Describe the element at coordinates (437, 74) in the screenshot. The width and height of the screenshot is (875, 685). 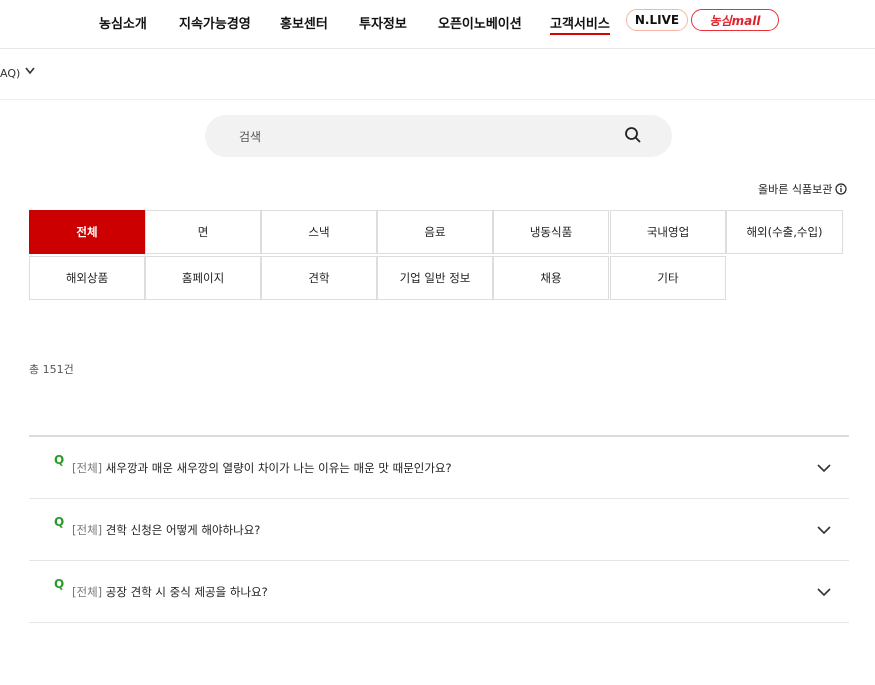
I see `breadcrumb: AQ)` at that location.